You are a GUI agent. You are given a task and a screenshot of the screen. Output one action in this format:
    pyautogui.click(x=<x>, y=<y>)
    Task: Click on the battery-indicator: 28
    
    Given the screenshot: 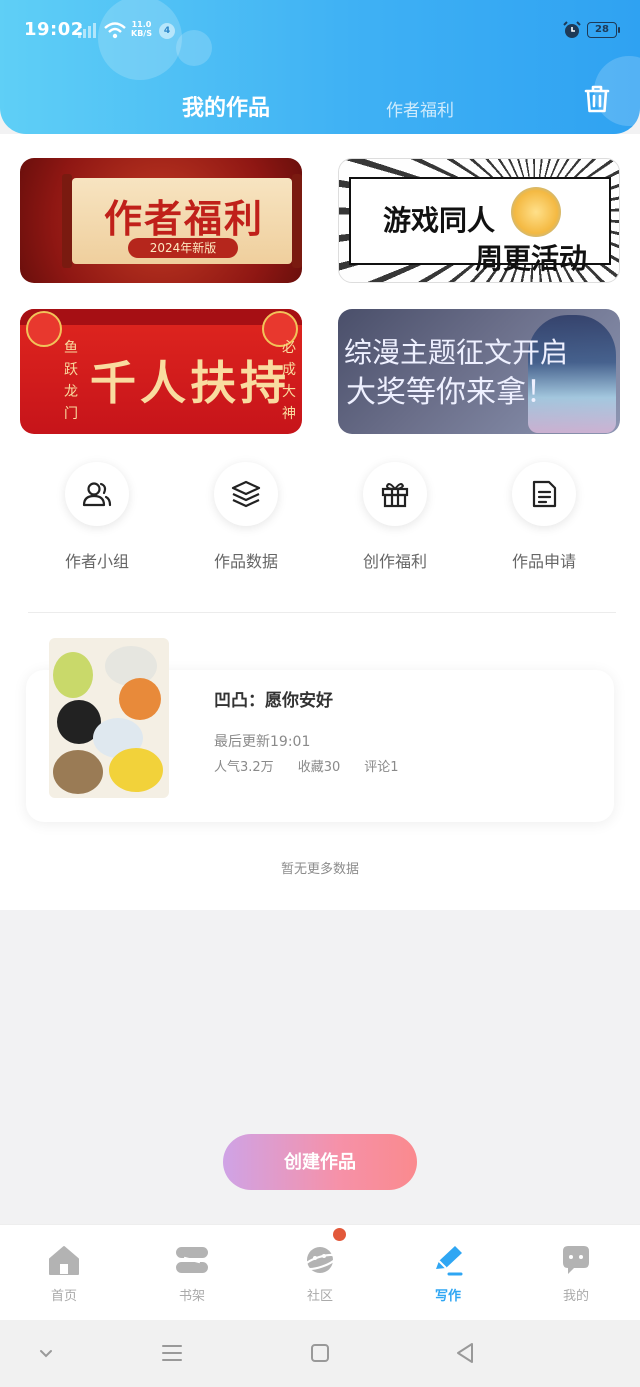 What is the action you would take?
    pyautogui.click(x=603, y=30)
    